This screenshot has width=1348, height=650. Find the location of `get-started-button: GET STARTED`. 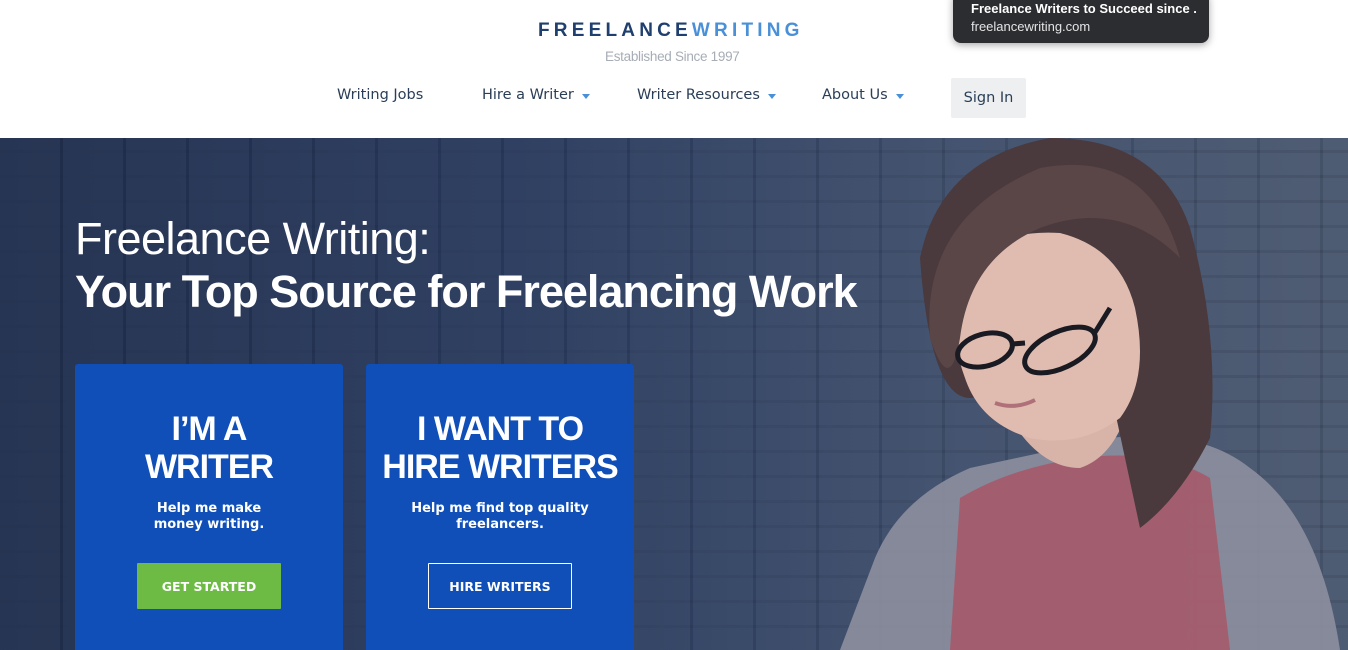

get-started-button: GET STARTED is located at coordinates (209, 586).